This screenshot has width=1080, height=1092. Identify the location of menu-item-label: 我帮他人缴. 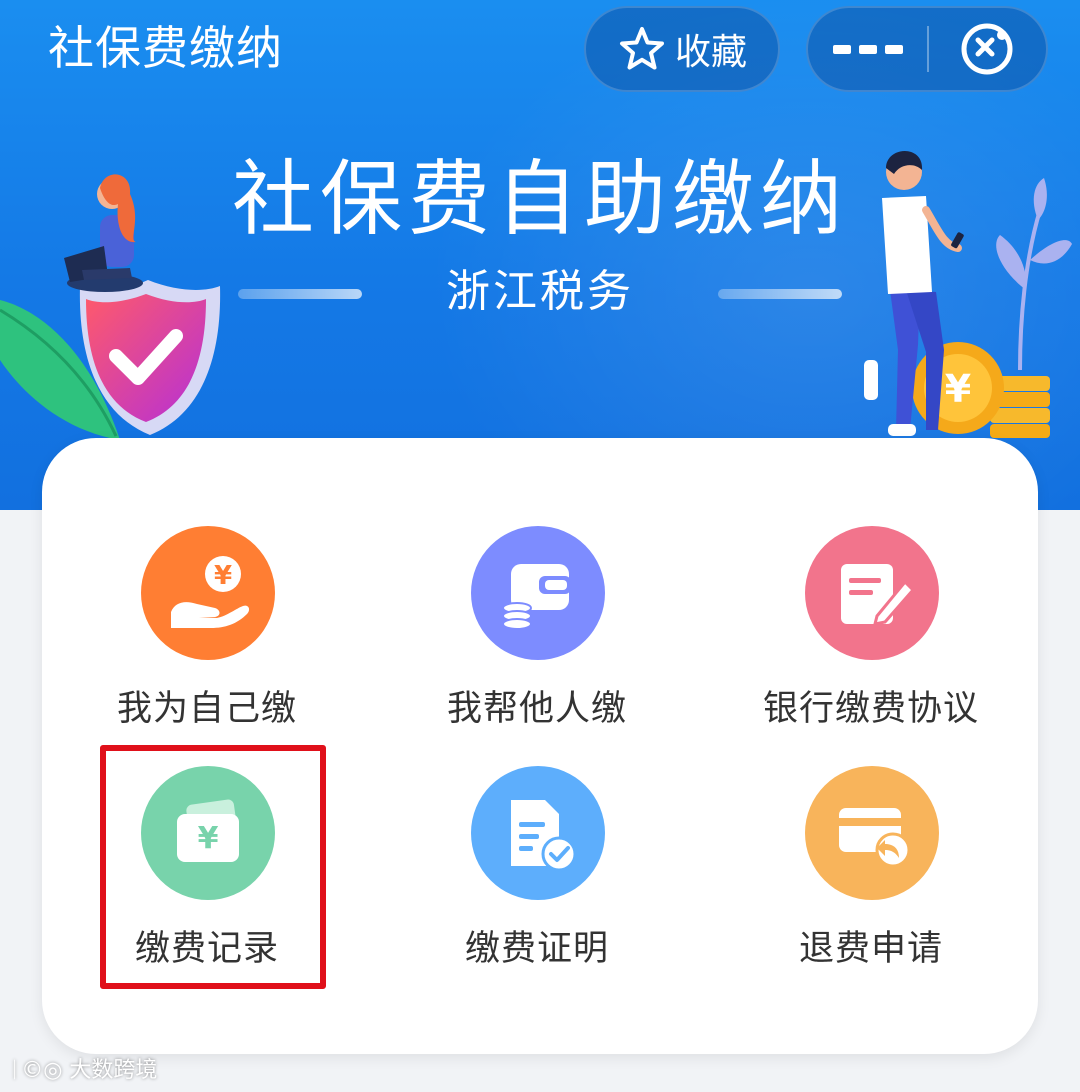
(536, 709).